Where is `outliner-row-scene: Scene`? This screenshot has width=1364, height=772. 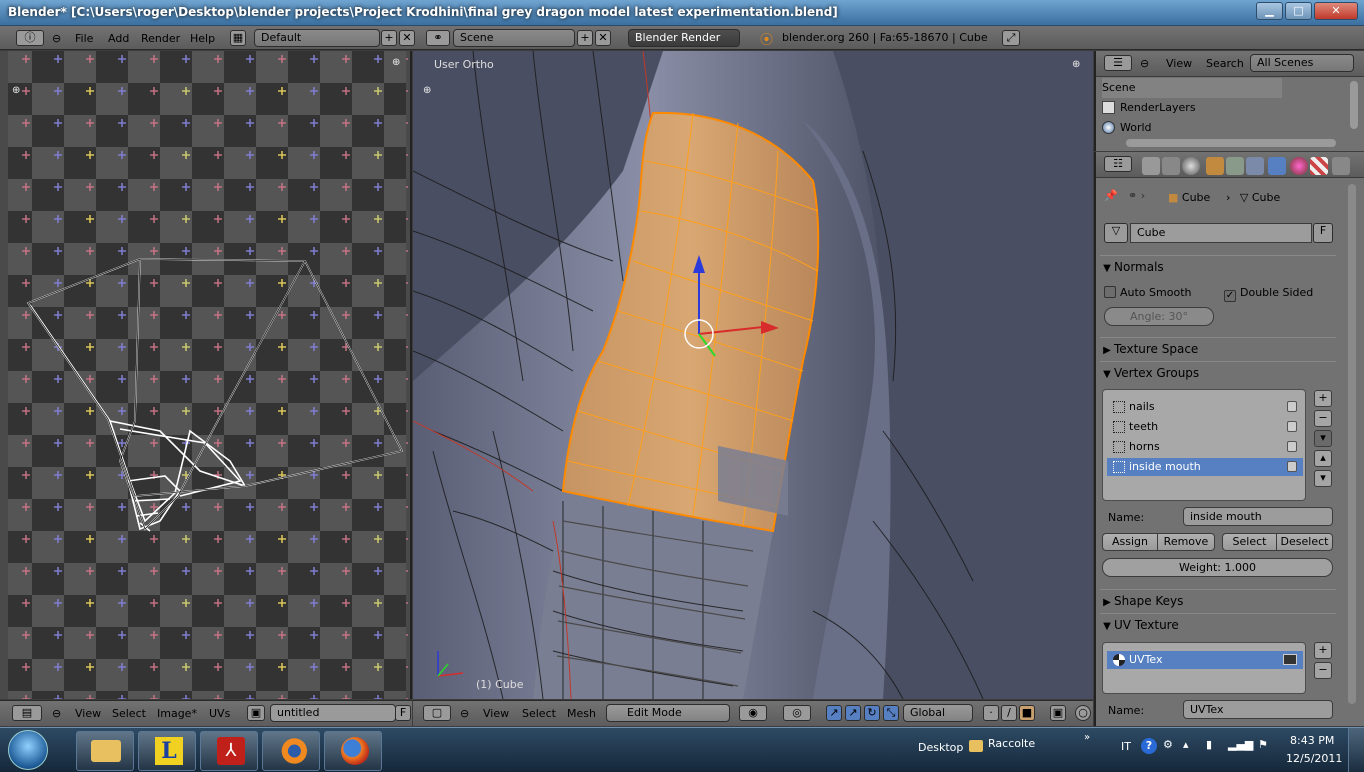 outliner-row-scene: Scene is located at coordinates (1192, 88).